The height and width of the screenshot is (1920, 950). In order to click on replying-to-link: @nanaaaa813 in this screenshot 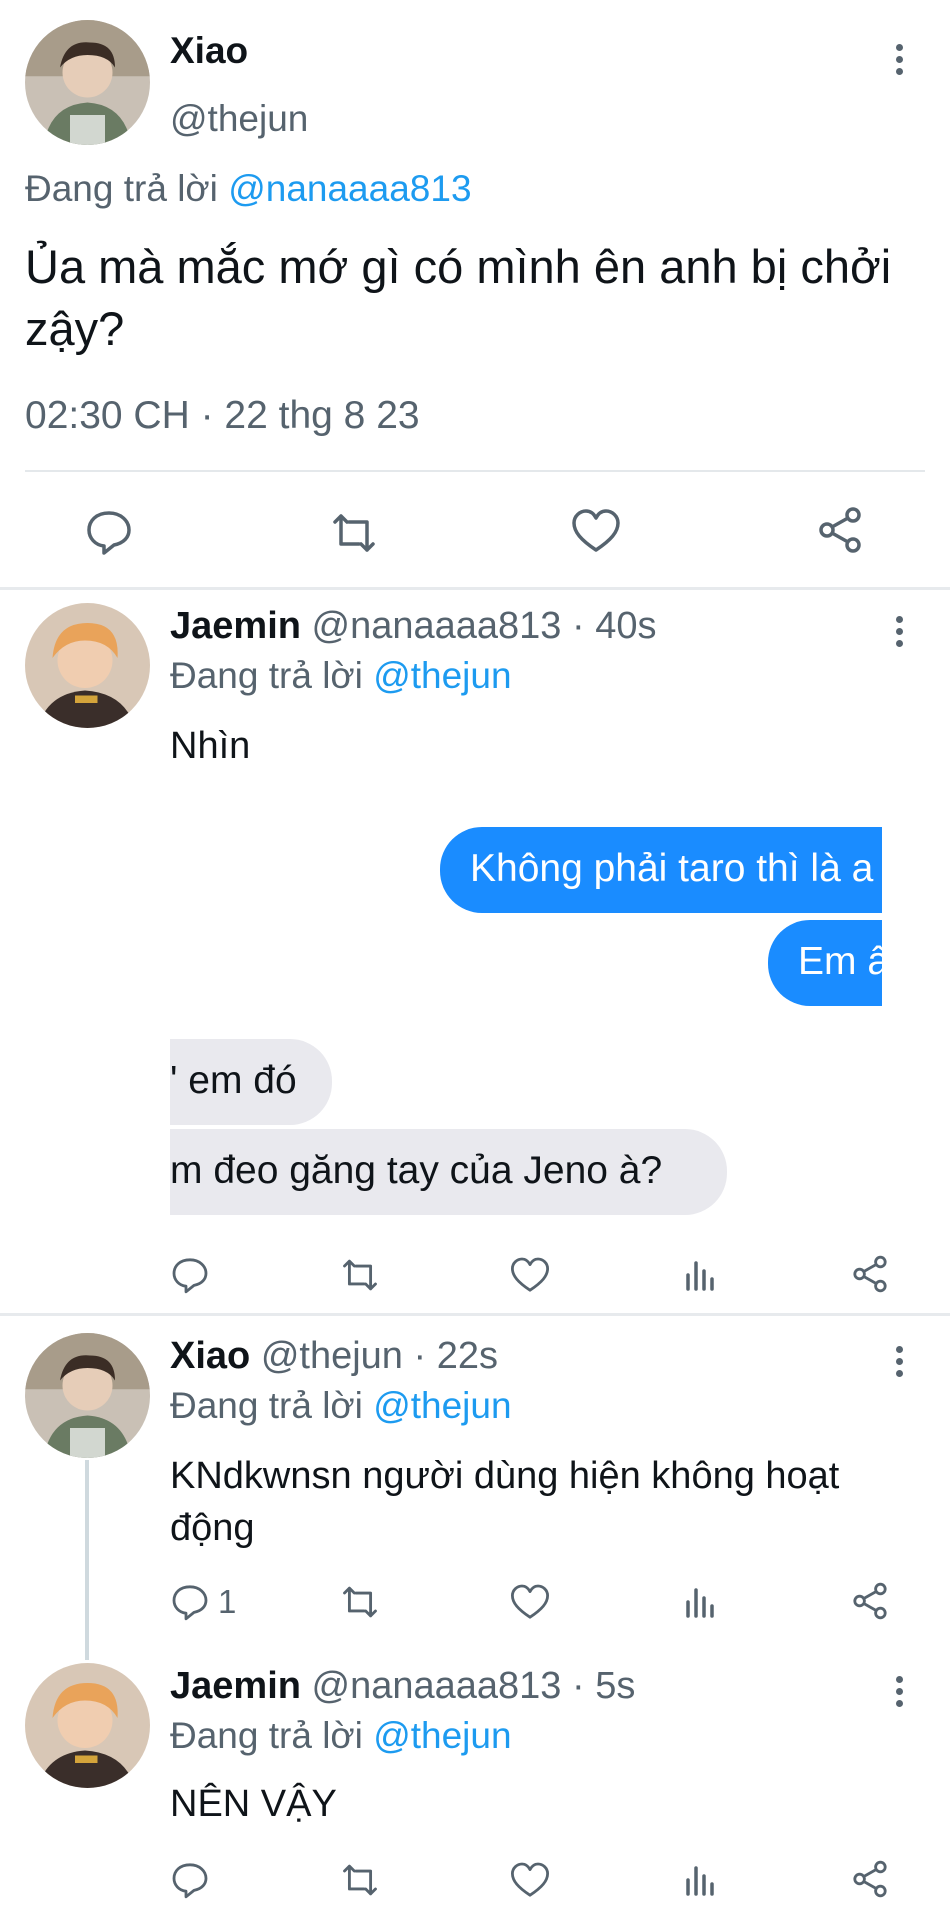, I will do `click(349, 188)`.